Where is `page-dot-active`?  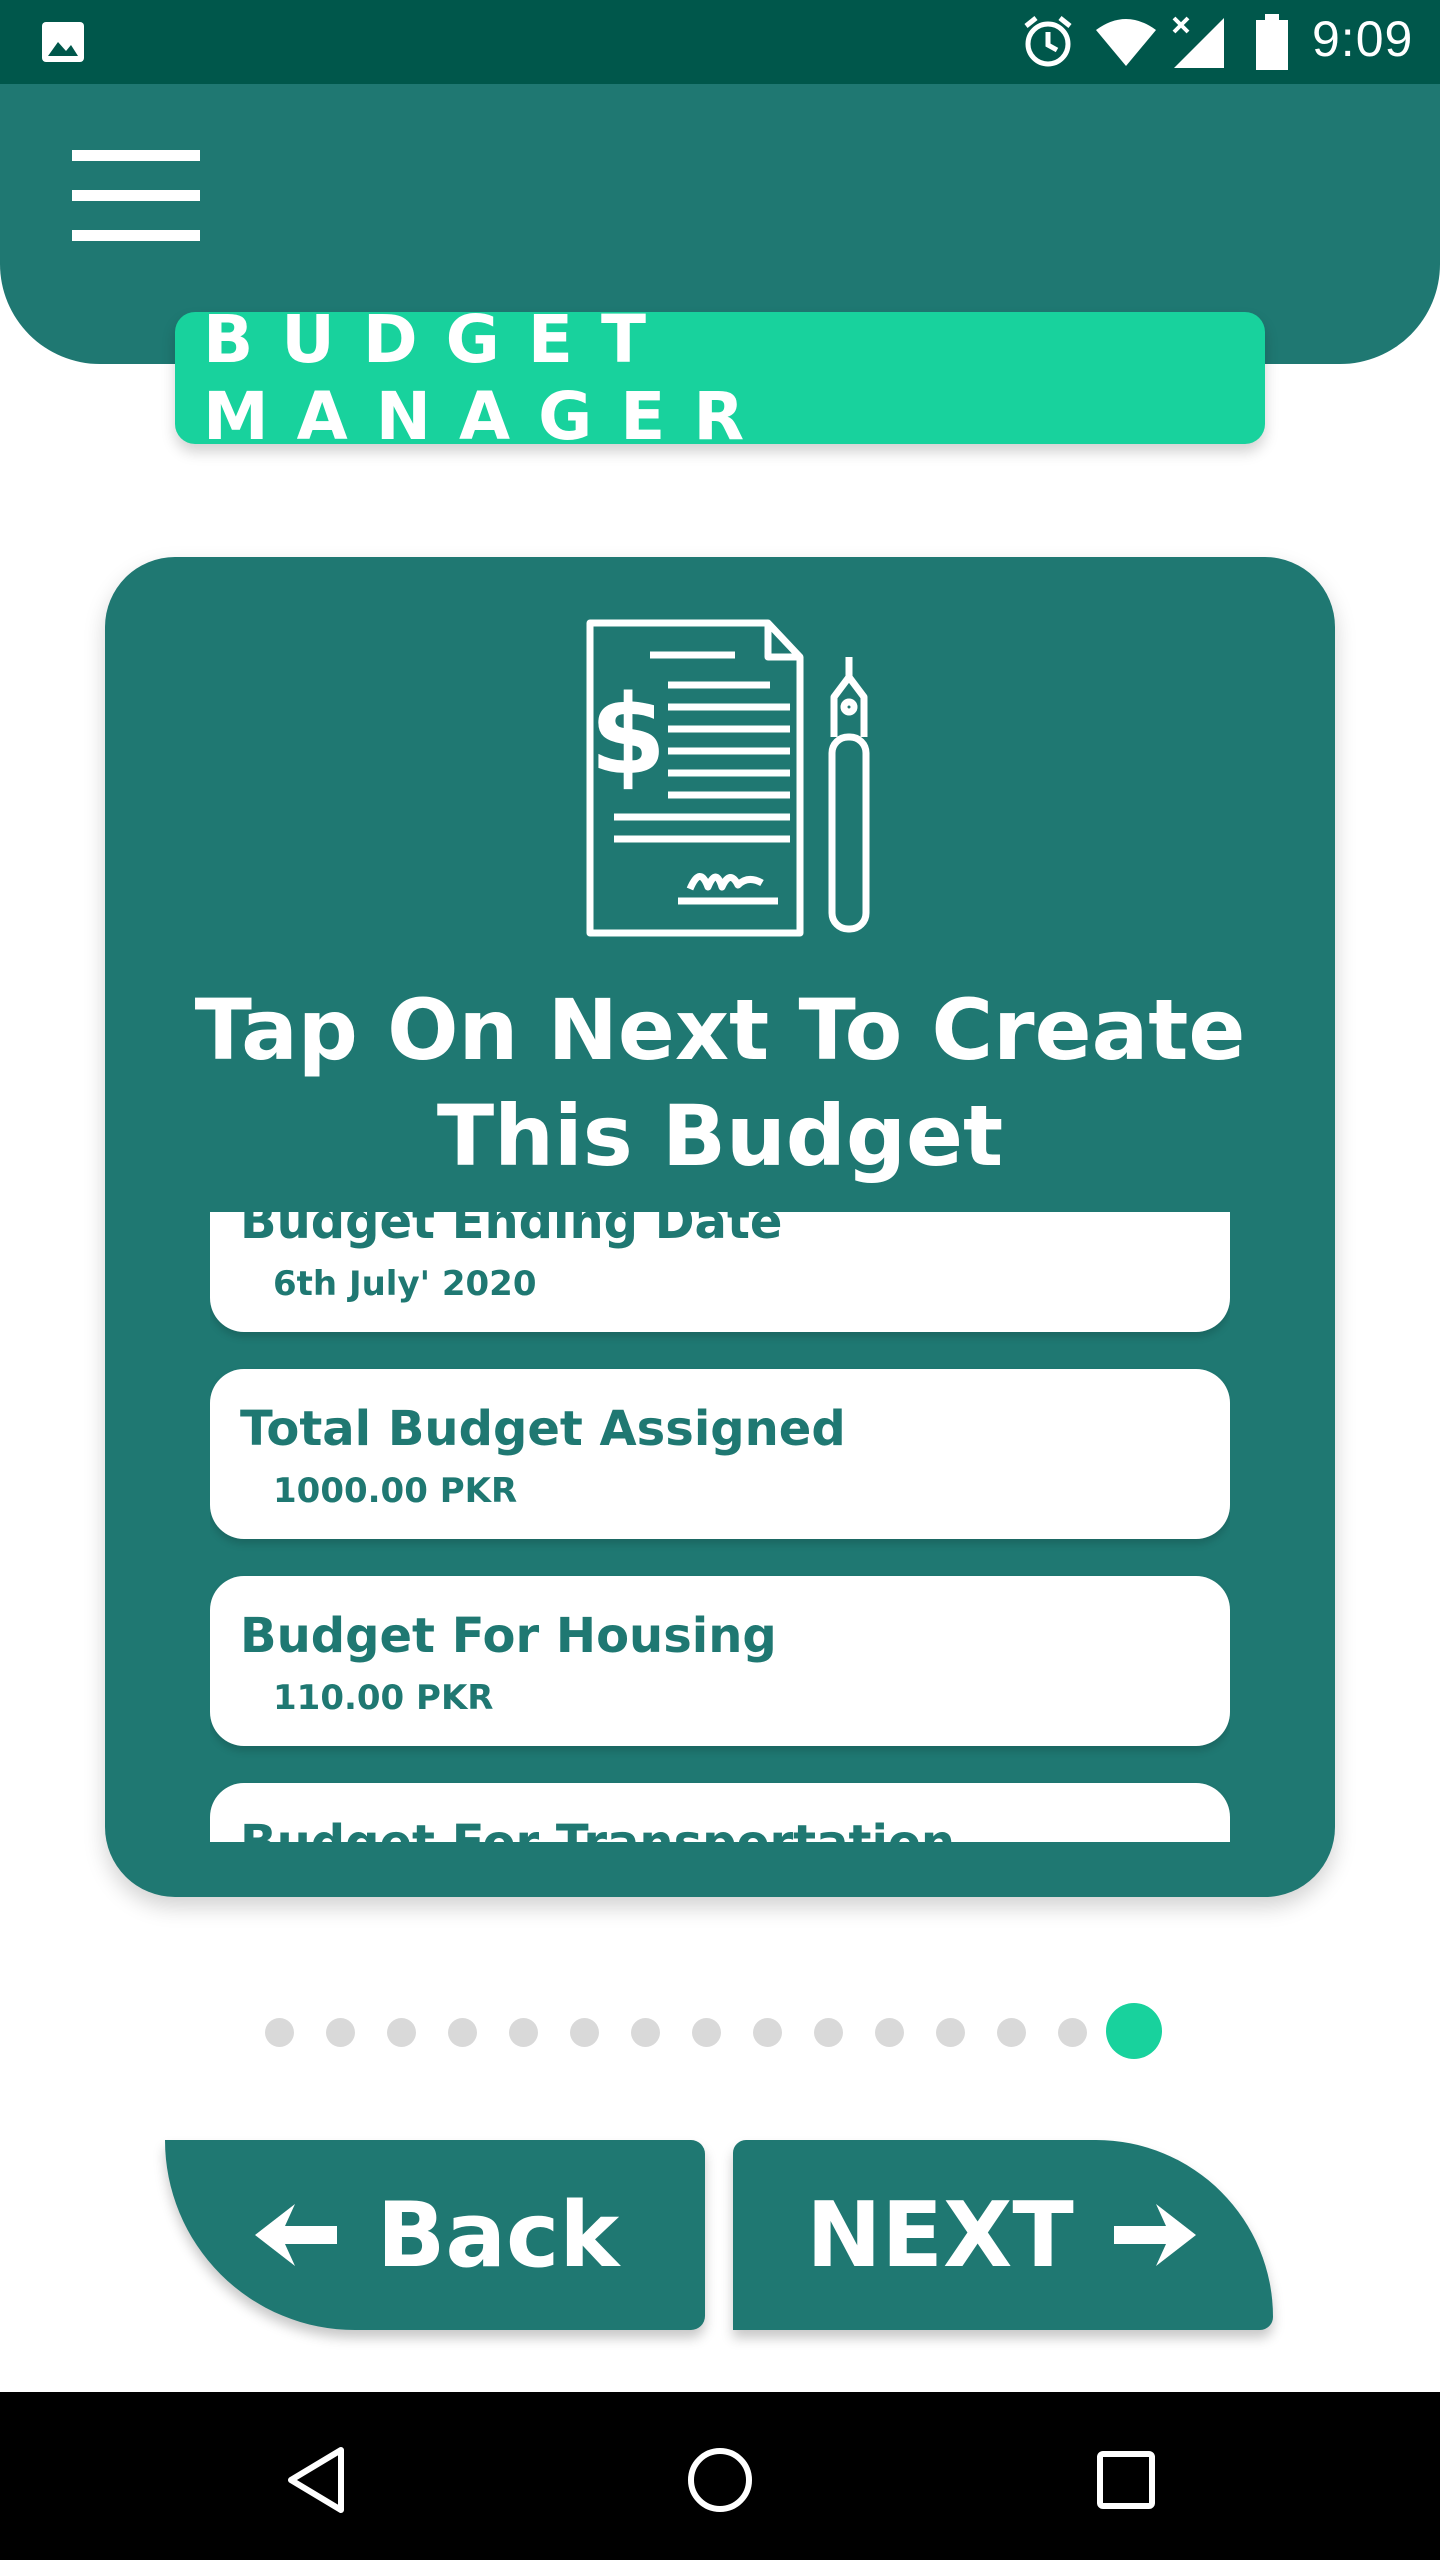
page-dot-active is located at coordinates (1134, 2031).